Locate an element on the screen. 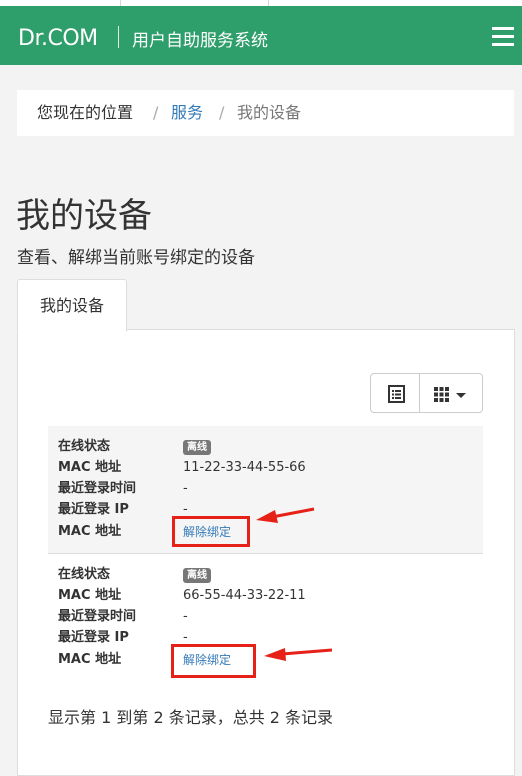 The image size is (522, 776). grid-view-icon is located at coordinates (450, 394).